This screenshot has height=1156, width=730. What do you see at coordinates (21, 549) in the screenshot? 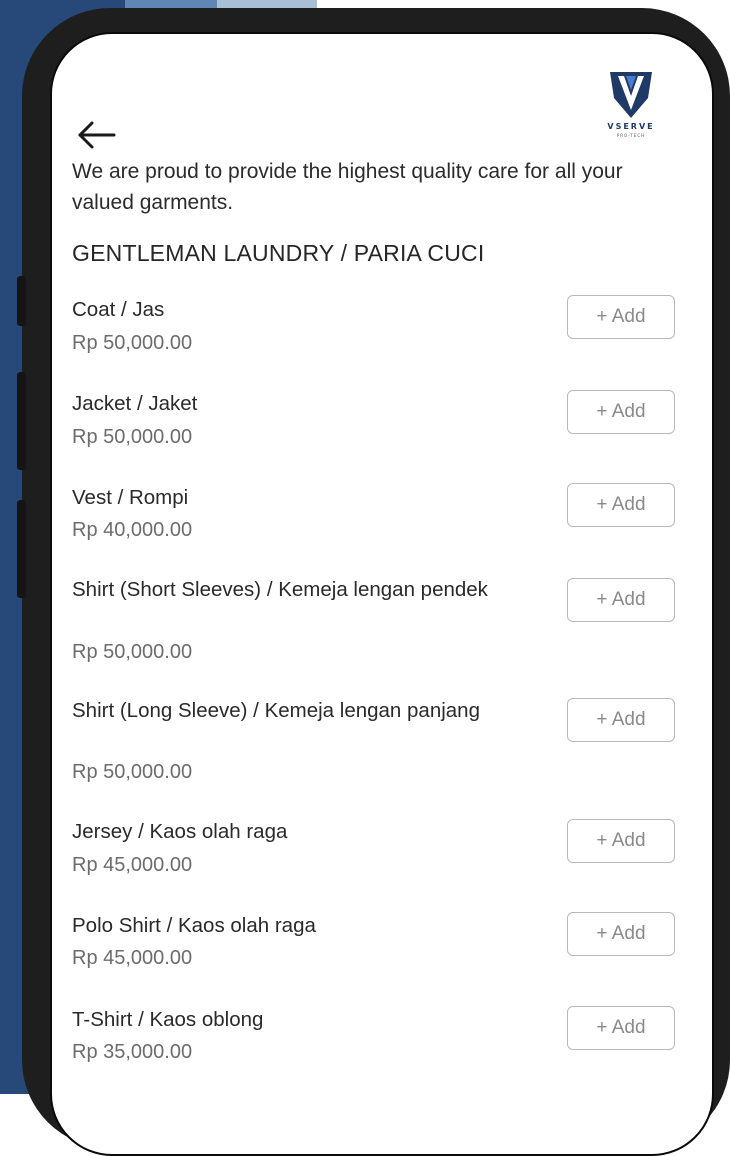
I see `phone-volume-down-button` at bounding box center [21, 549].